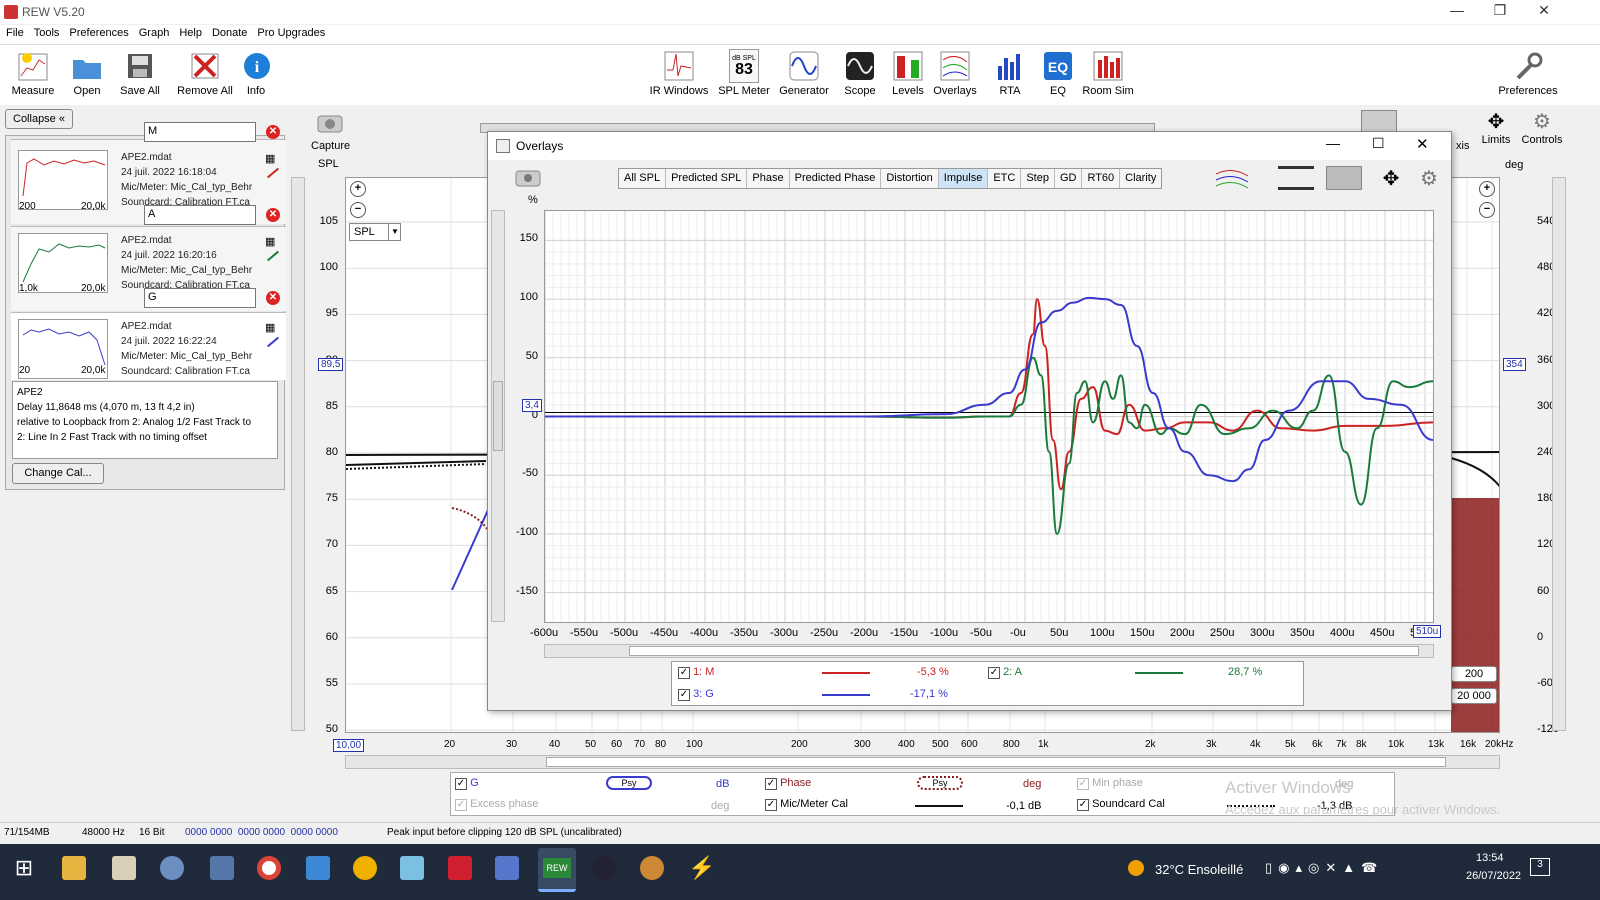  What do you see at coordinates (1110, 783) in the screenshot?
I see `legend-minphase-toggle: ✓ Min phase` at bounding box center [1110, 783].